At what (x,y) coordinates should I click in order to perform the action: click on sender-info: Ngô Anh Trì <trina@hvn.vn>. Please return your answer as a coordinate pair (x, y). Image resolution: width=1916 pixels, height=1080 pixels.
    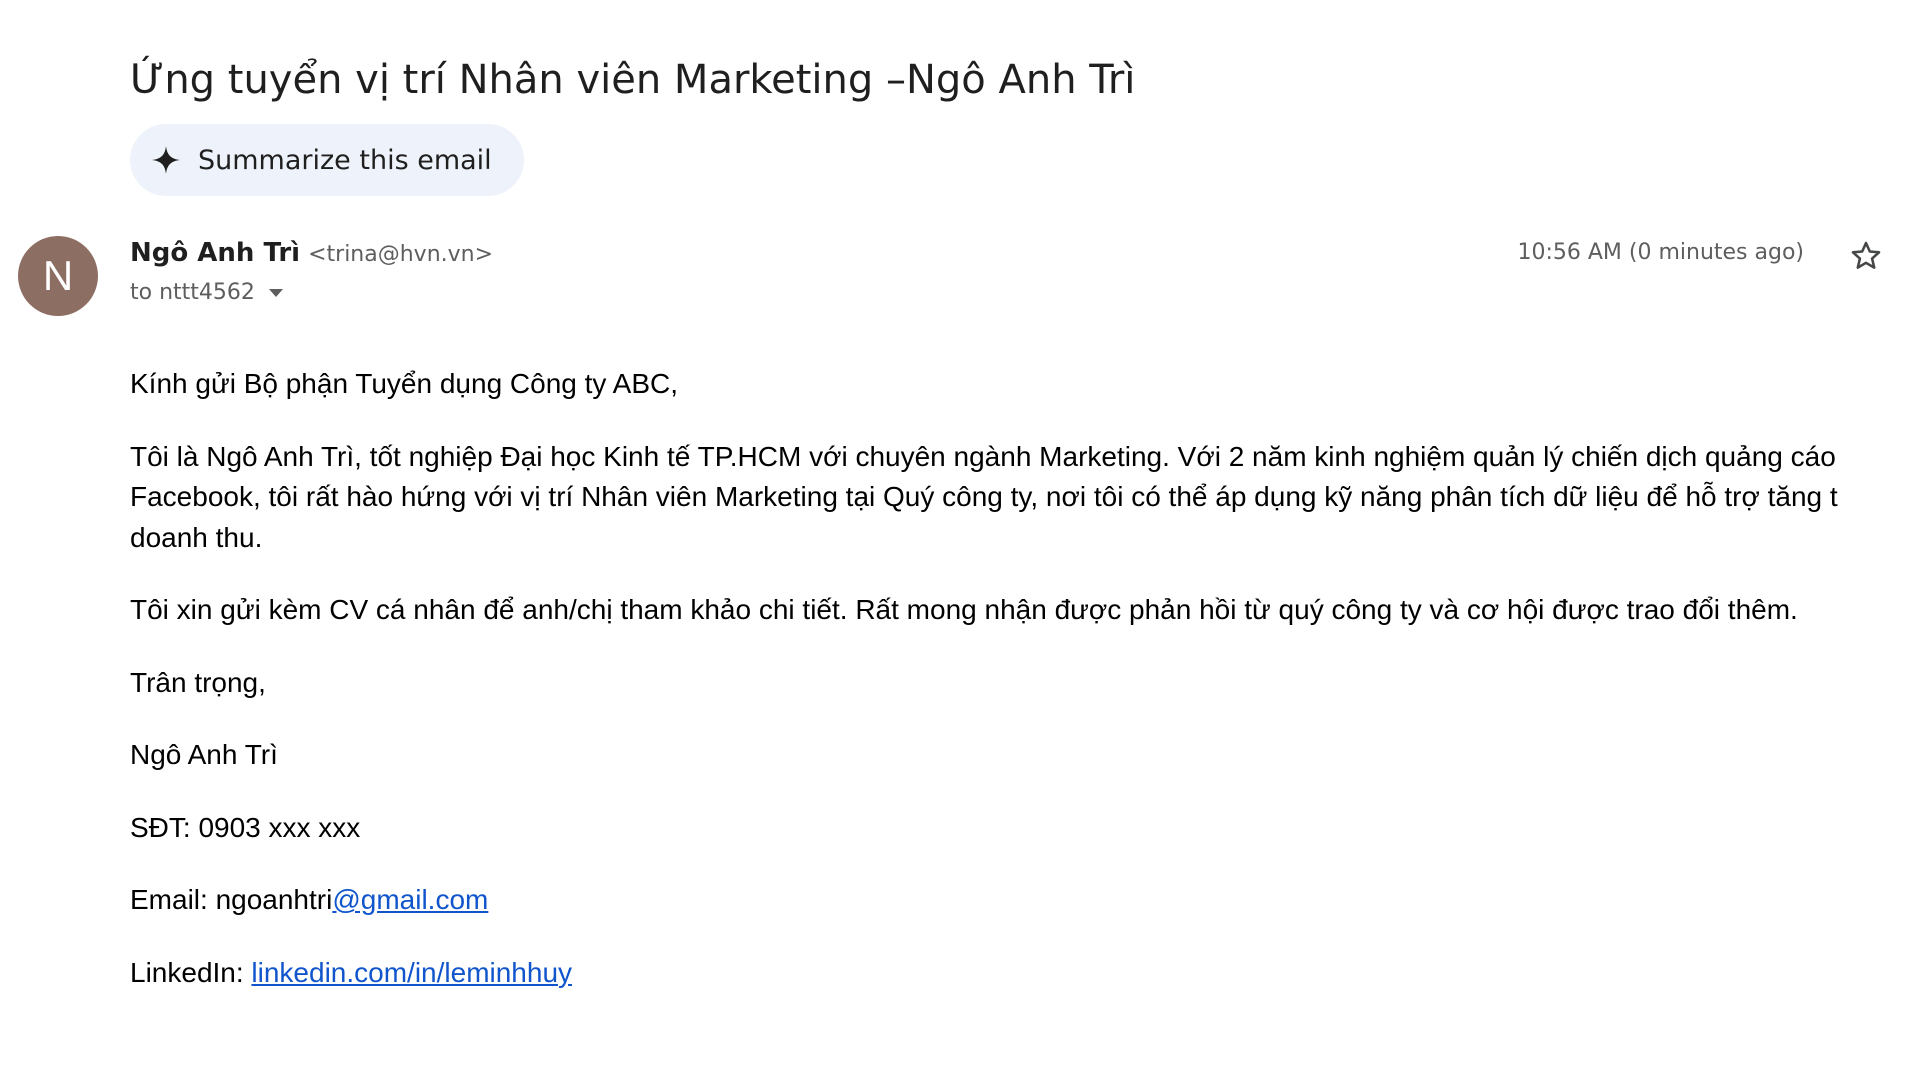
    Looking at the image, I should click on (311, 256).